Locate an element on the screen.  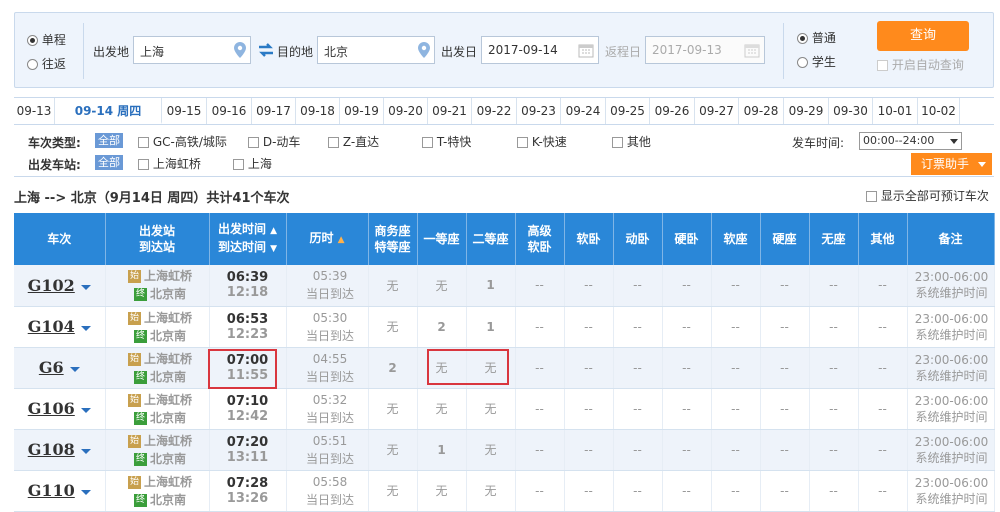
train-number-link: G6 is located at coordinates (51, 367).